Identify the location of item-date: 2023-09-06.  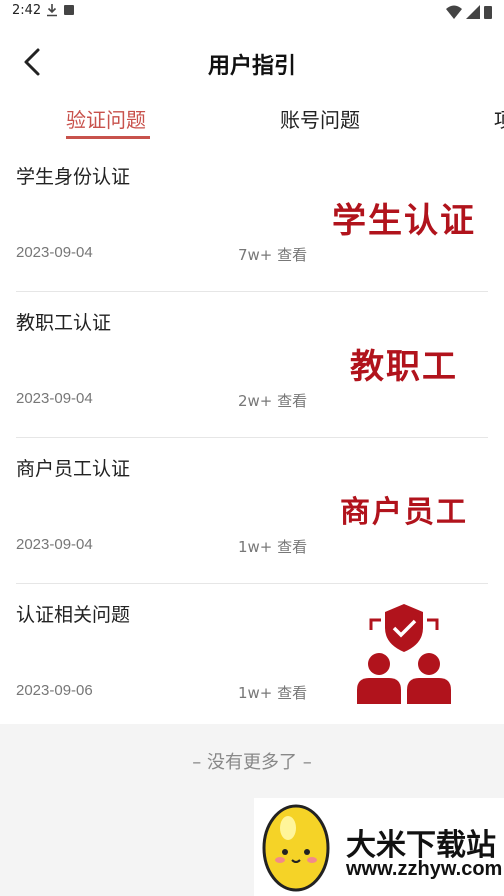
(54, 690).